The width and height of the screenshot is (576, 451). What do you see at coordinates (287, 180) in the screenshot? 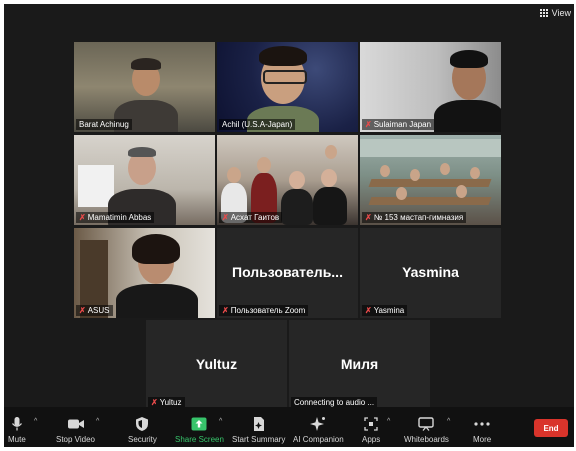
I see `participant-tile-askhat: ✗ Асхат Гаитов` at bounding box center [287, 180].